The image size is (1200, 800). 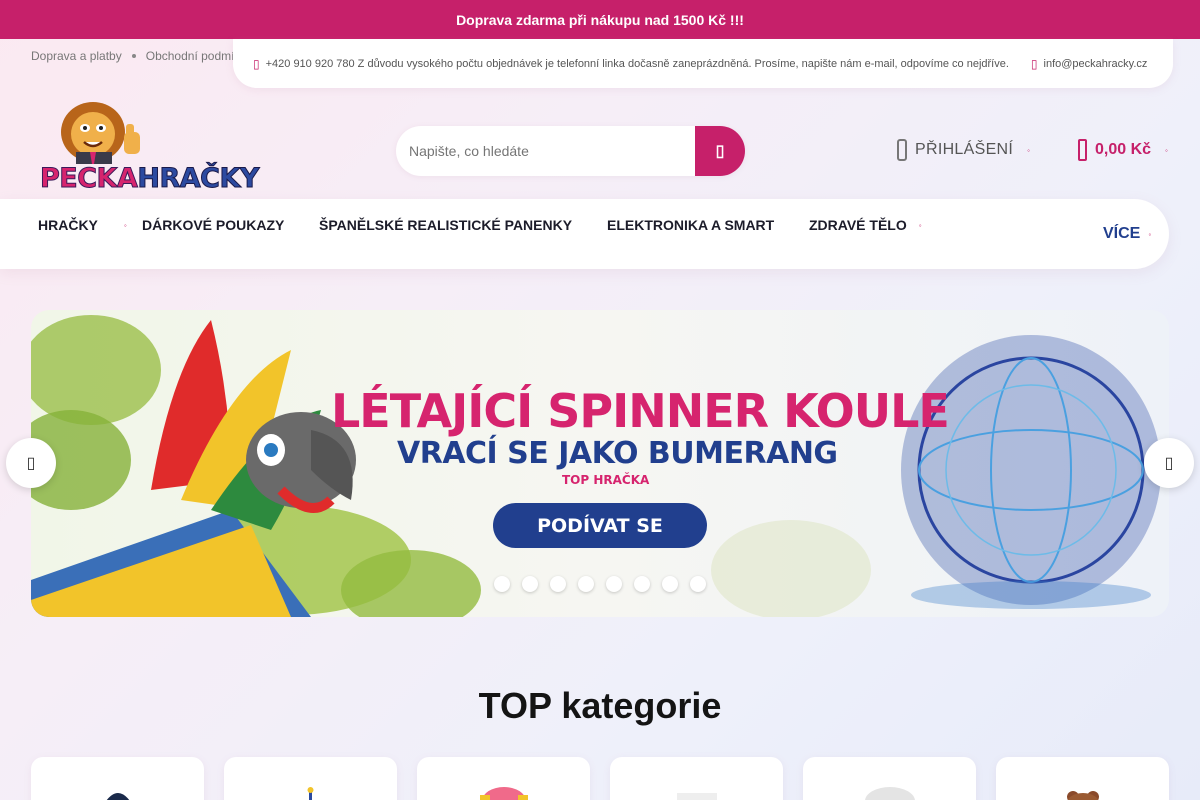 I want to click on carousel-dots, so click(x=600, y=584).